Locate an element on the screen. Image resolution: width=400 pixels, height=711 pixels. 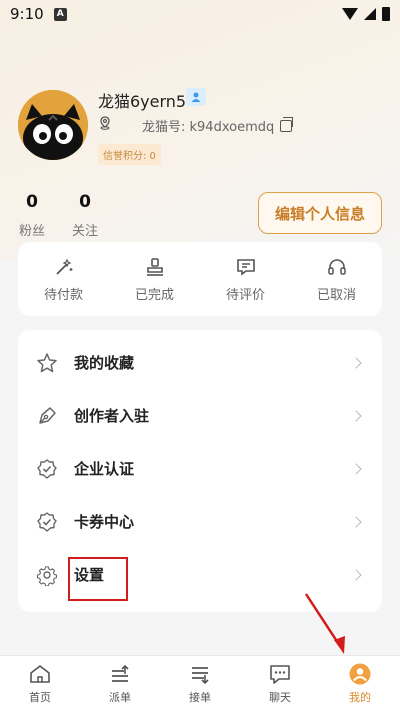
tab-chat: 聊天 is located at coordinates (280, 683).